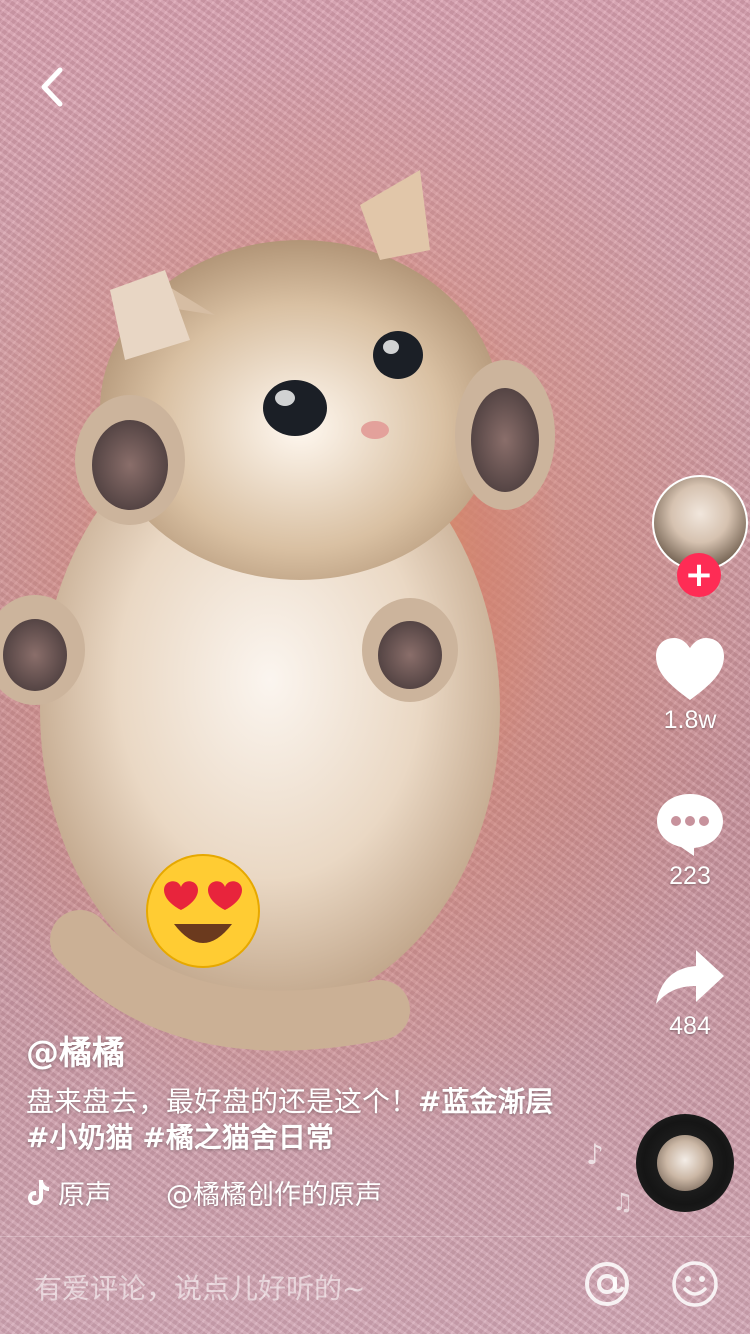 Image resolution: width=750 pixels, height=1334 pixels. What do you see at coordinates (690, 669) in the screenshot?
I see `heart-icon` at bounding box center [690, 669].